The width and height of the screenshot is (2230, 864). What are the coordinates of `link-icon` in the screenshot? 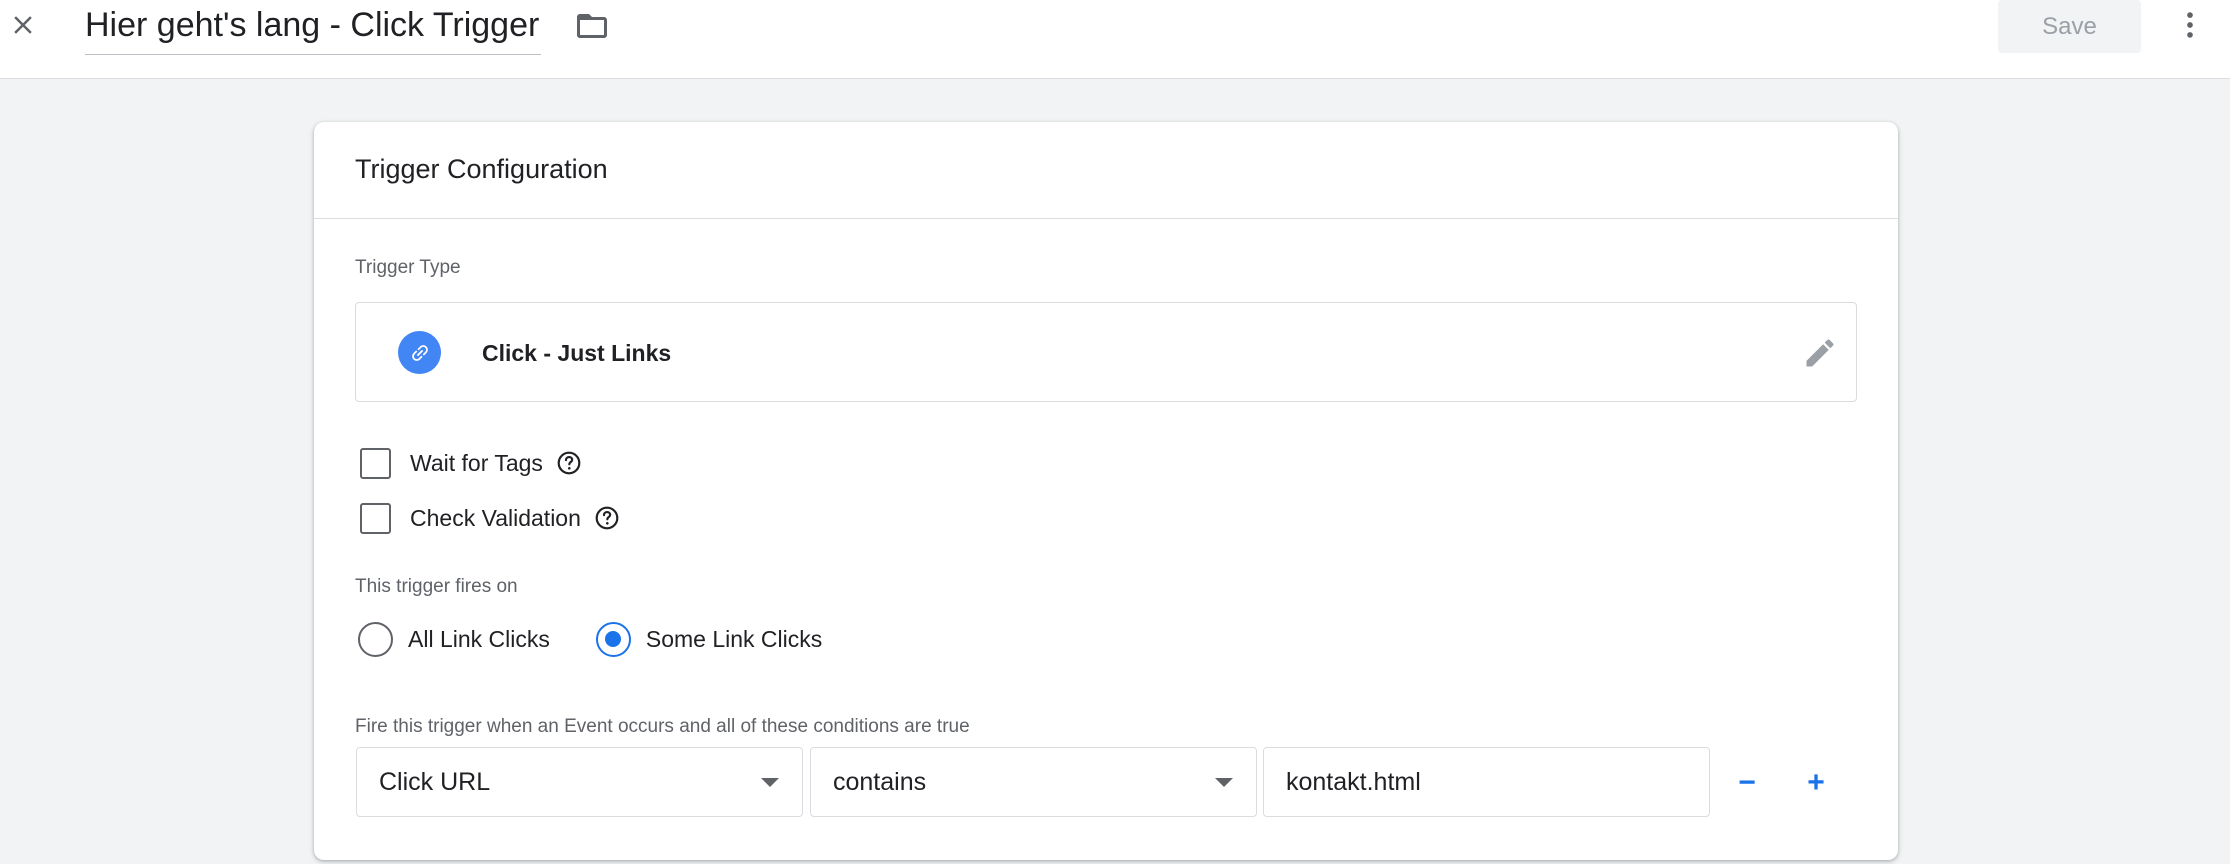 It's located at (419, 352).